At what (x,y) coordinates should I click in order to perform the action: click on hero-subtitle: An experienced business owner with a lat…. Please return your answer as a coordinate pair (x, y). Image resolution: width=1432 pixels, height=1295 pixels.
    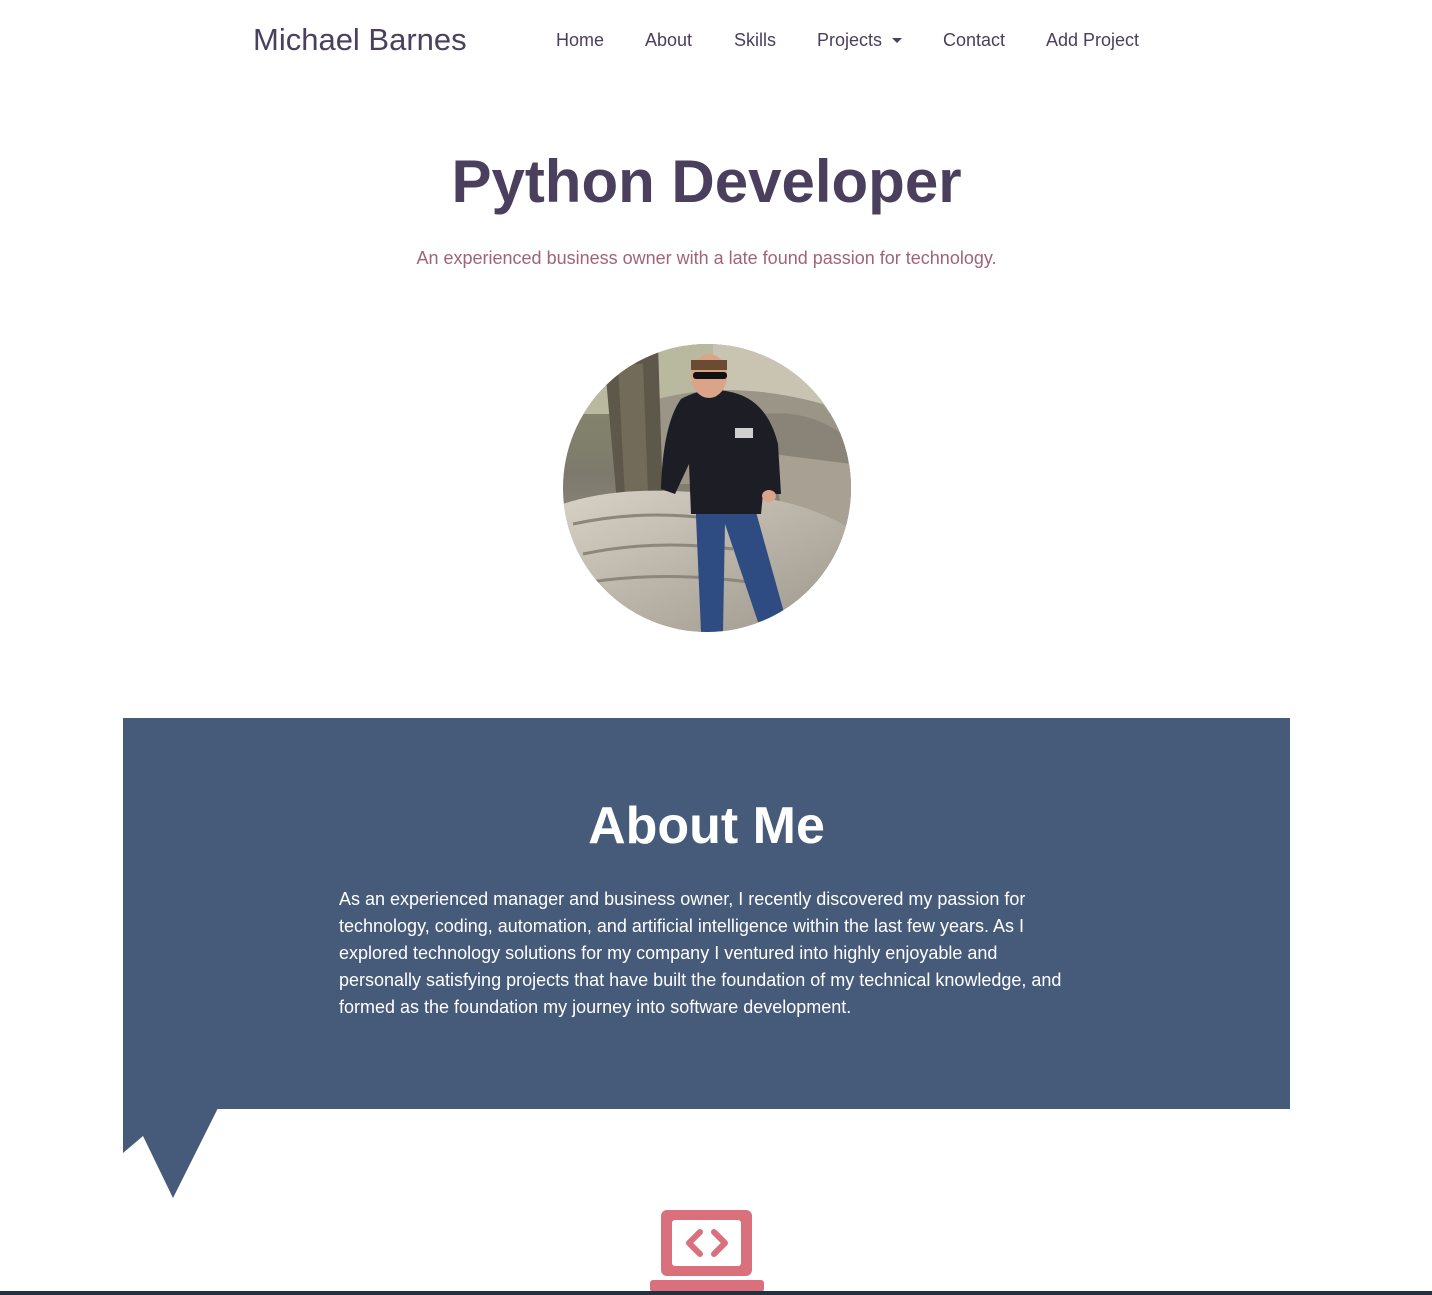
    Looking at the image, I should click on (706, 258).